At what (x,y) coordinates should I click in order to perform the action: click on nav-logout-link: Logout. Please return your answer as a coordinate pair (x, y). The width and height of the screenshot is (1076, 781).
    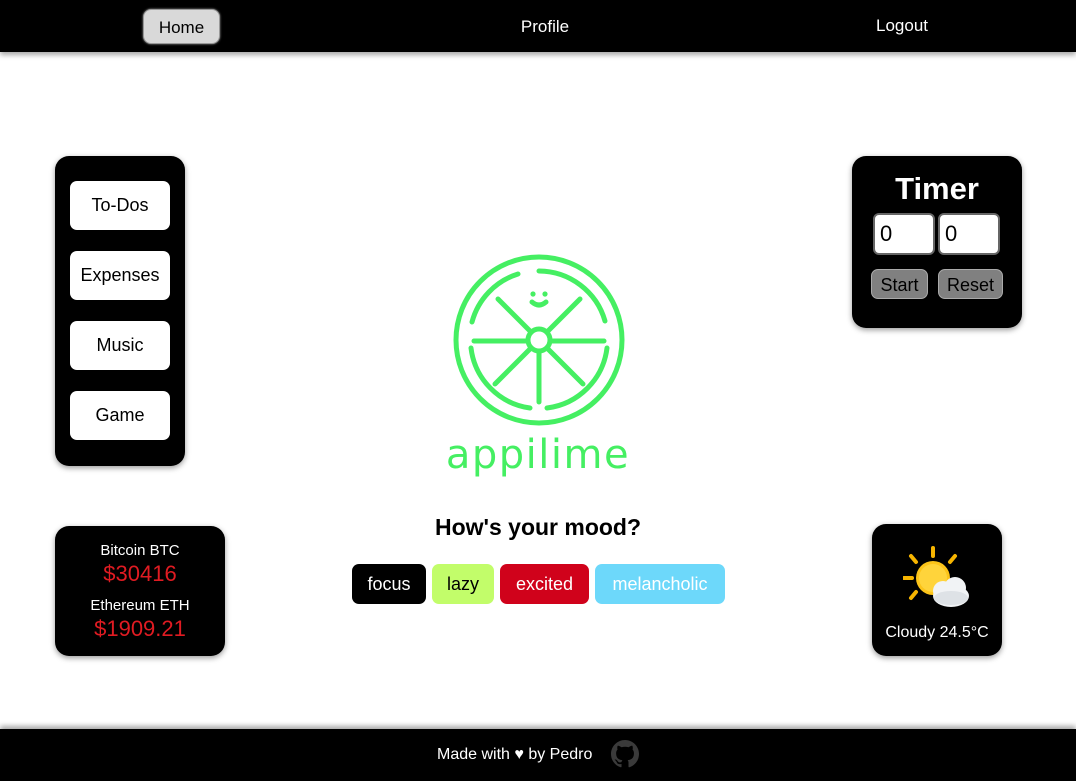
    Looking at the image, I should click on (902, 25).